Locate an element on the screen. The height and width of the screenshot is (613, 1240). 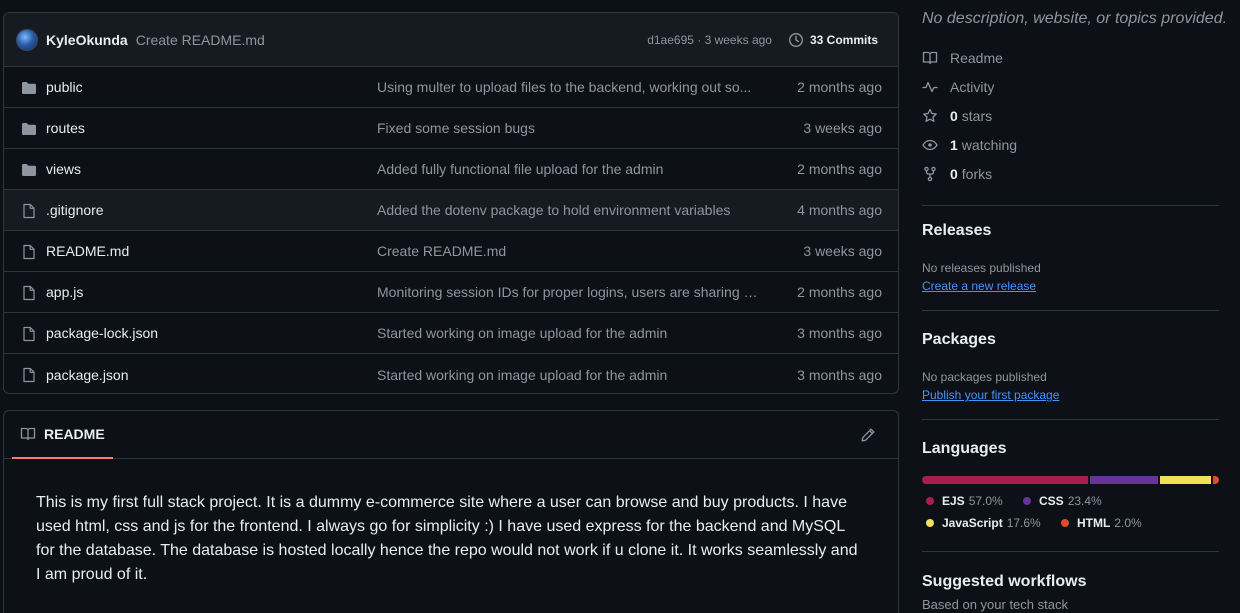
forks-link: 0 forks is located at coordinates (957, 174).